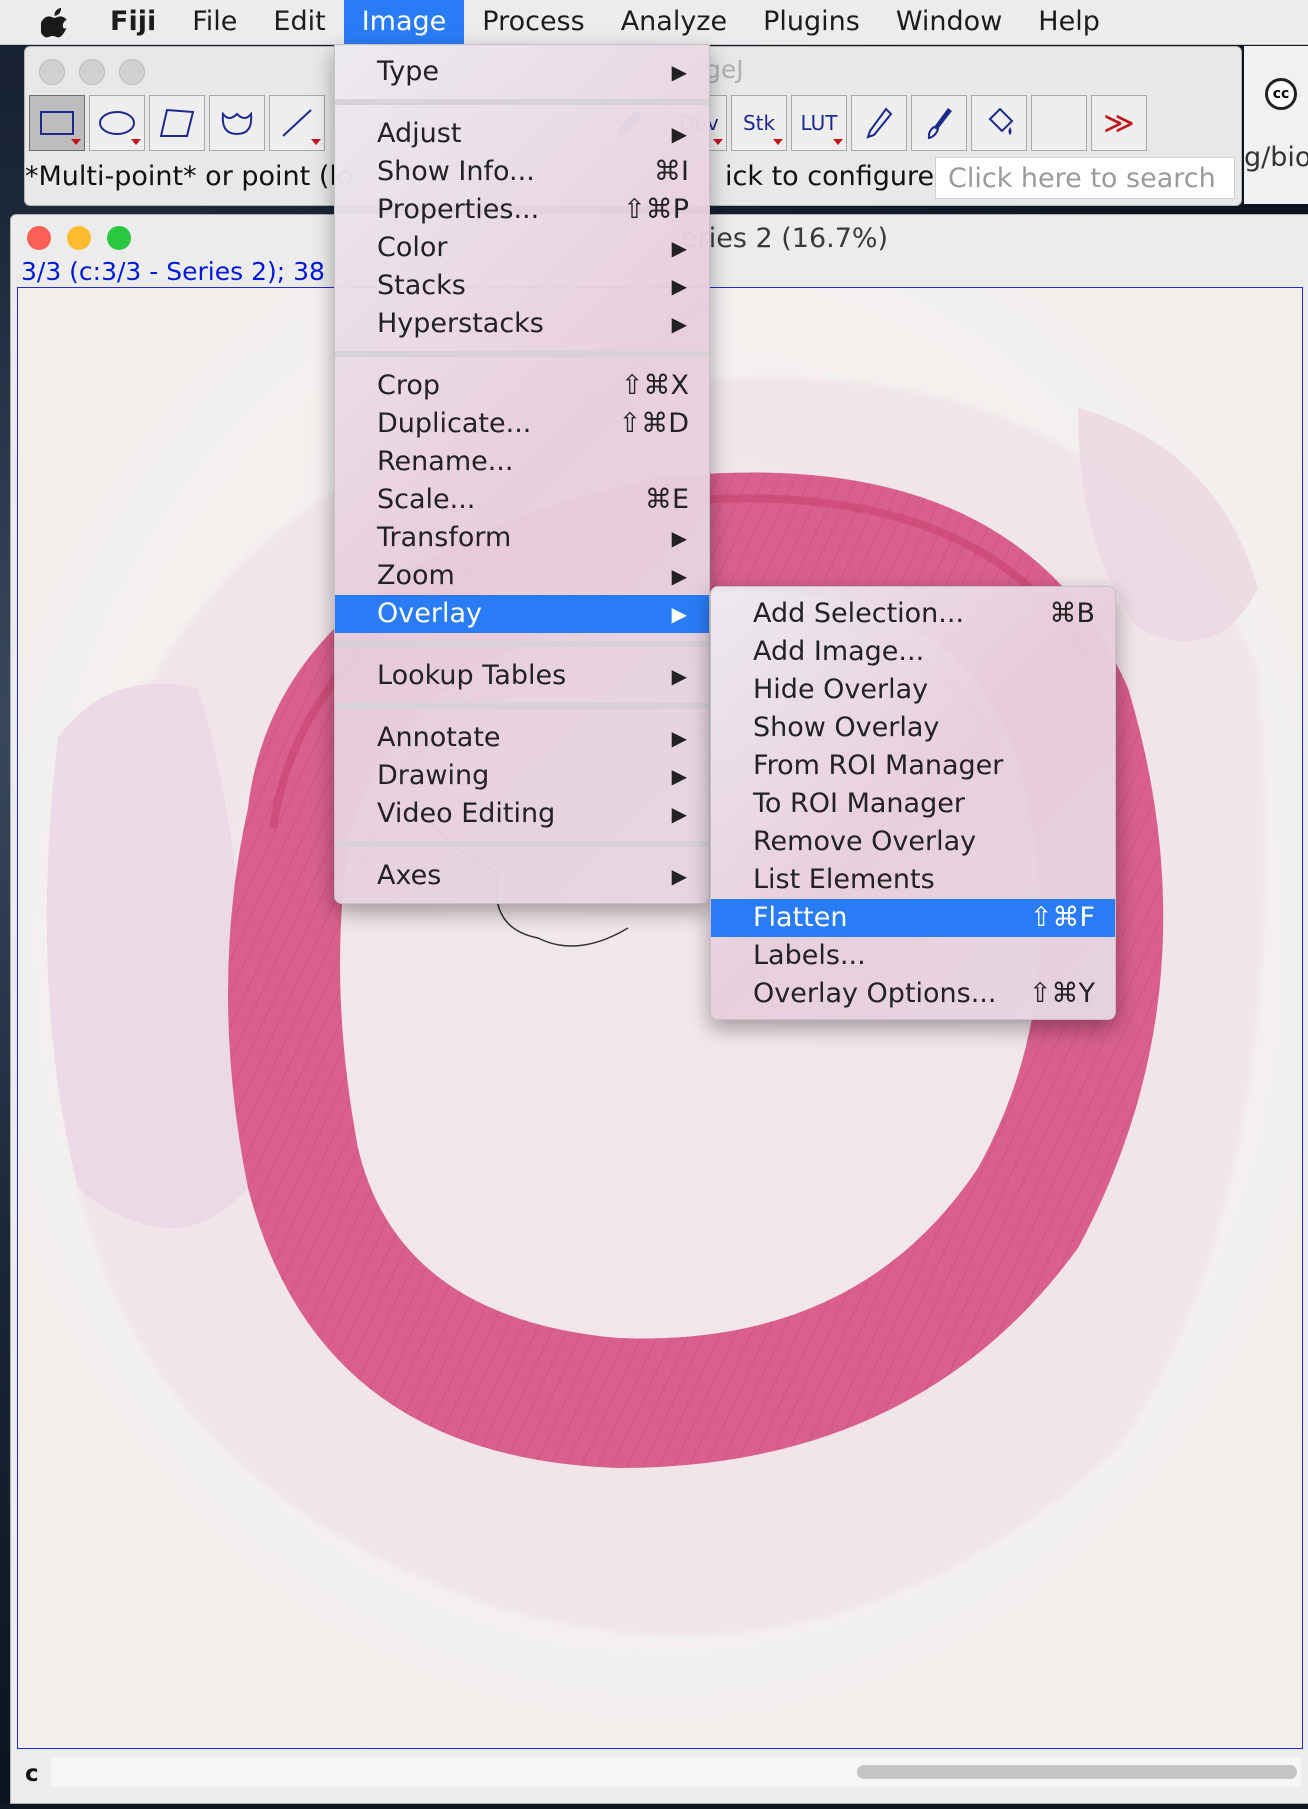 The height and width of the screenshot is (1809, 1308). I want to click on pencil-icon, so click(879, 123).